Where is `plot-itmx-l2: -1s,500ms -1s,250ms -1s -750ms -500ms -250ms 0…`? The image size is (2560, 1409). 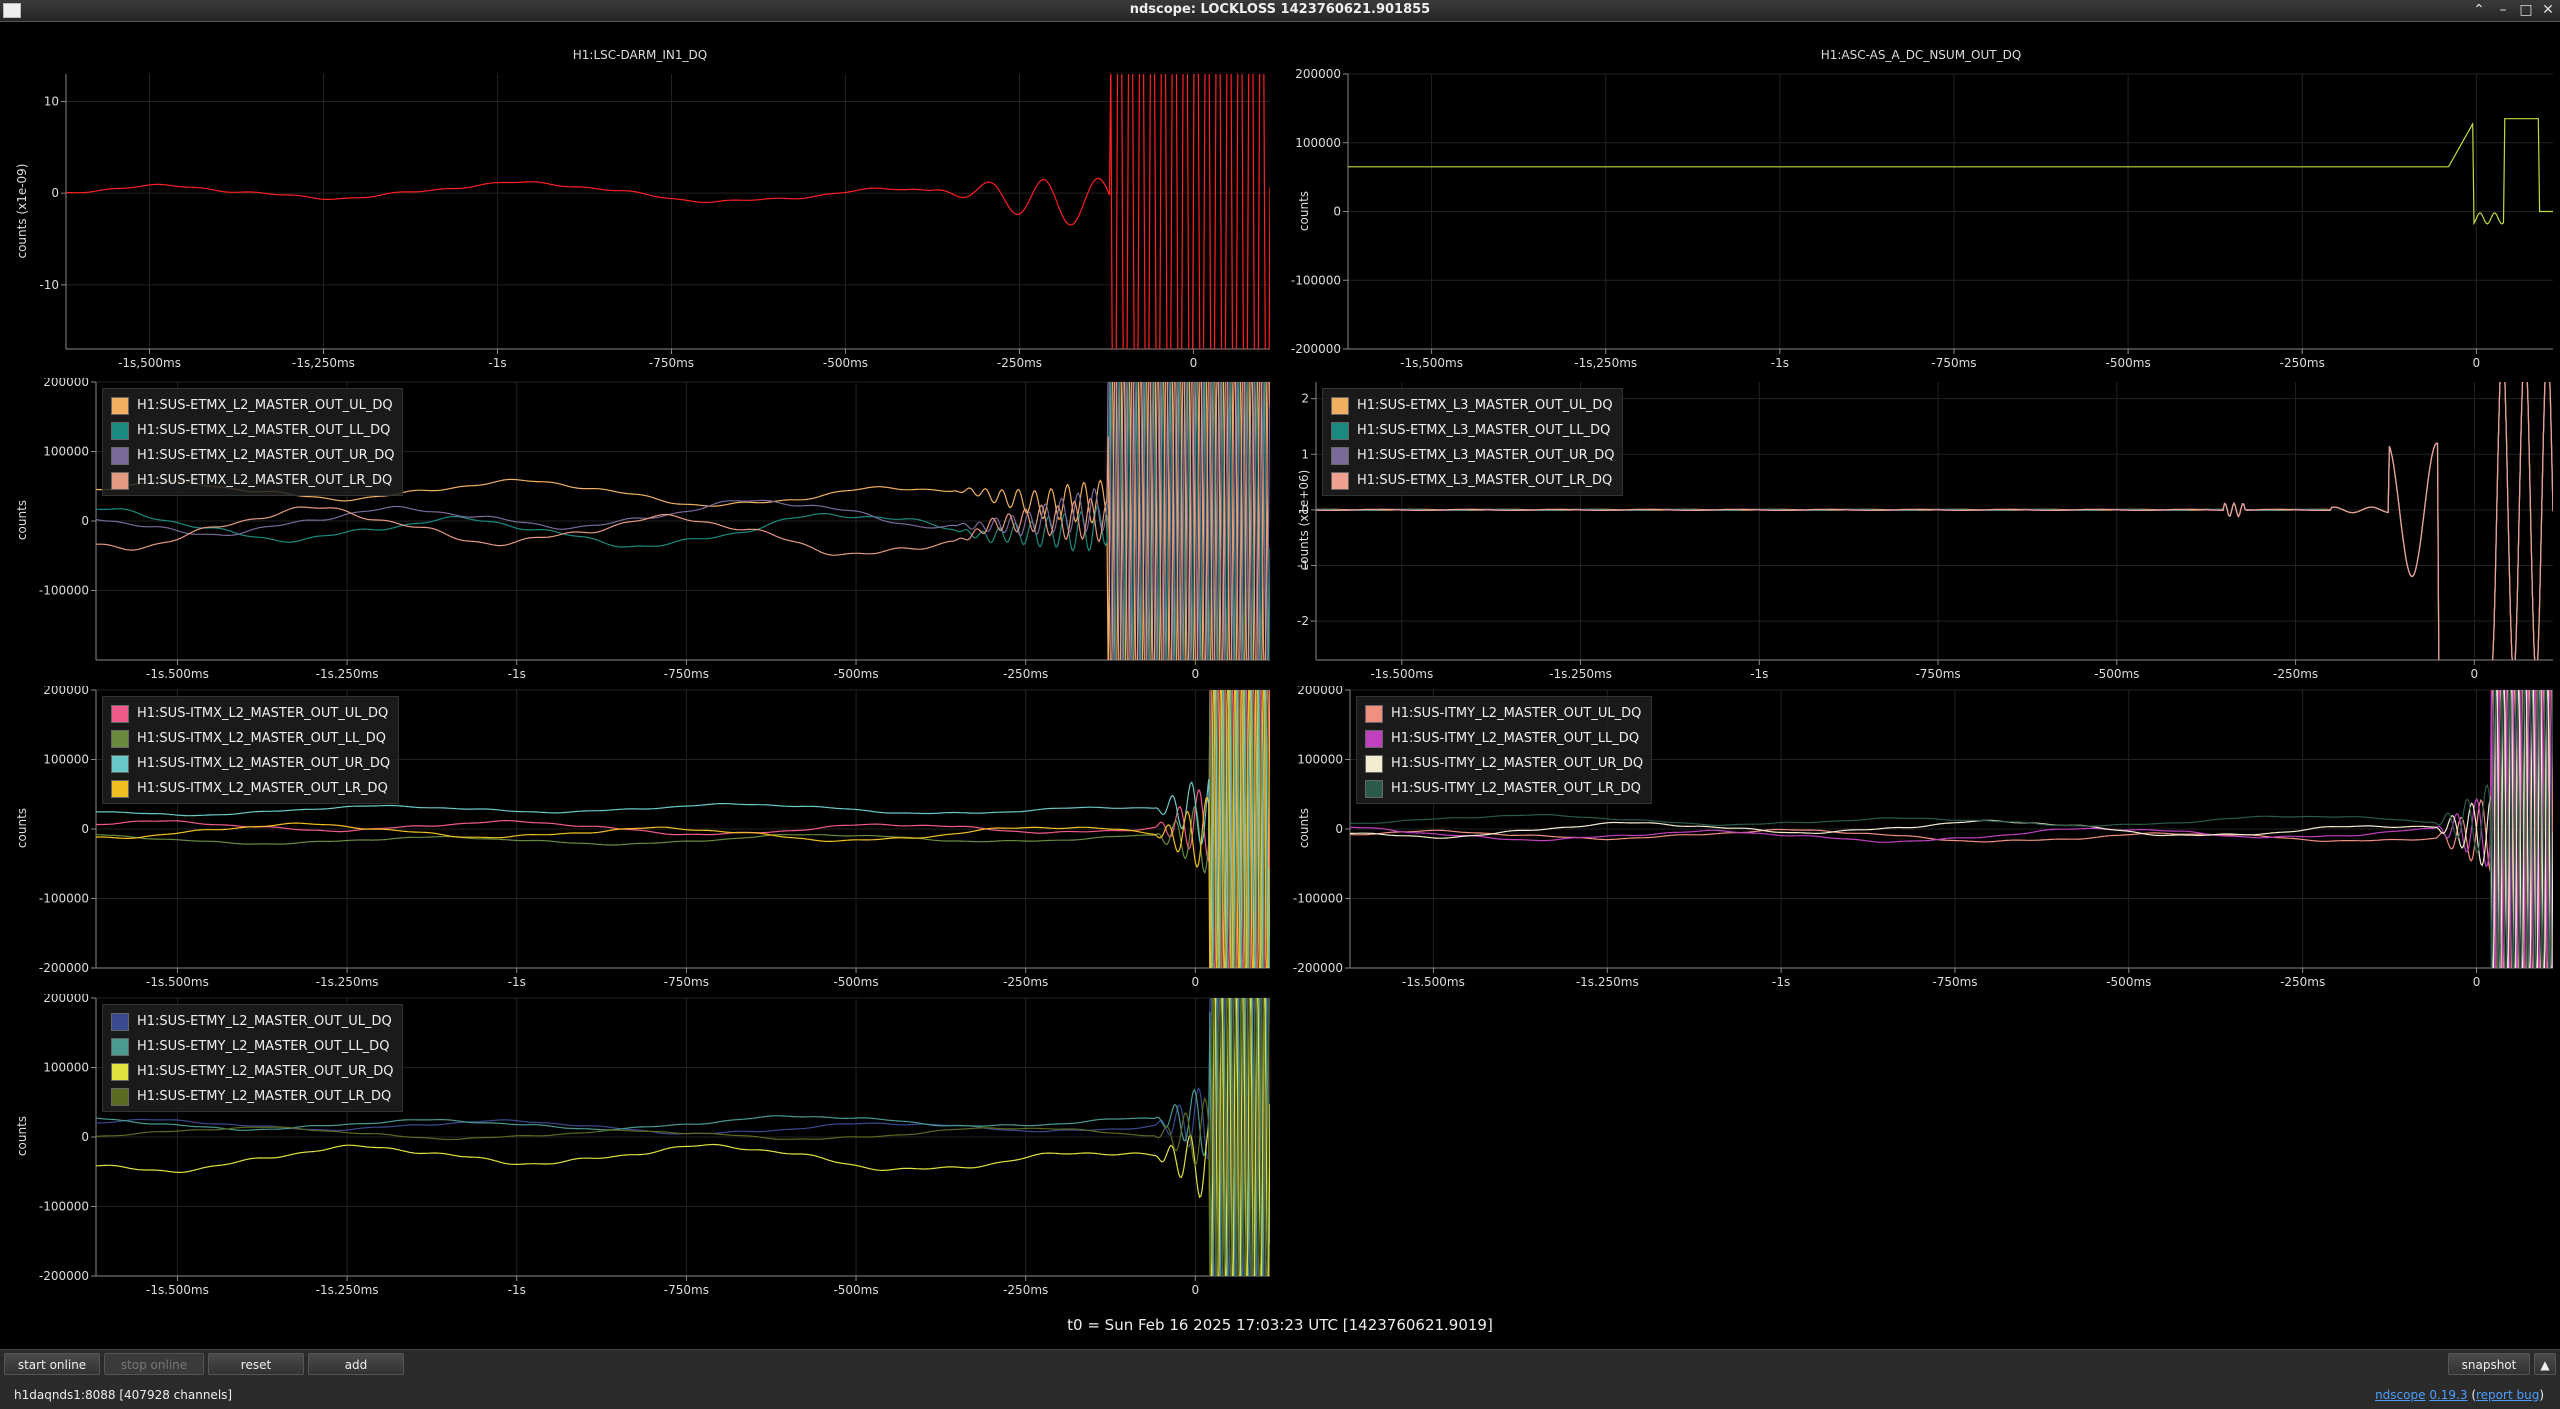
plot-itmx-l2: -1s,500ms -1s,250ms -1s -750ms -500ms -250ms 0… is located at coordinates (640, 836).